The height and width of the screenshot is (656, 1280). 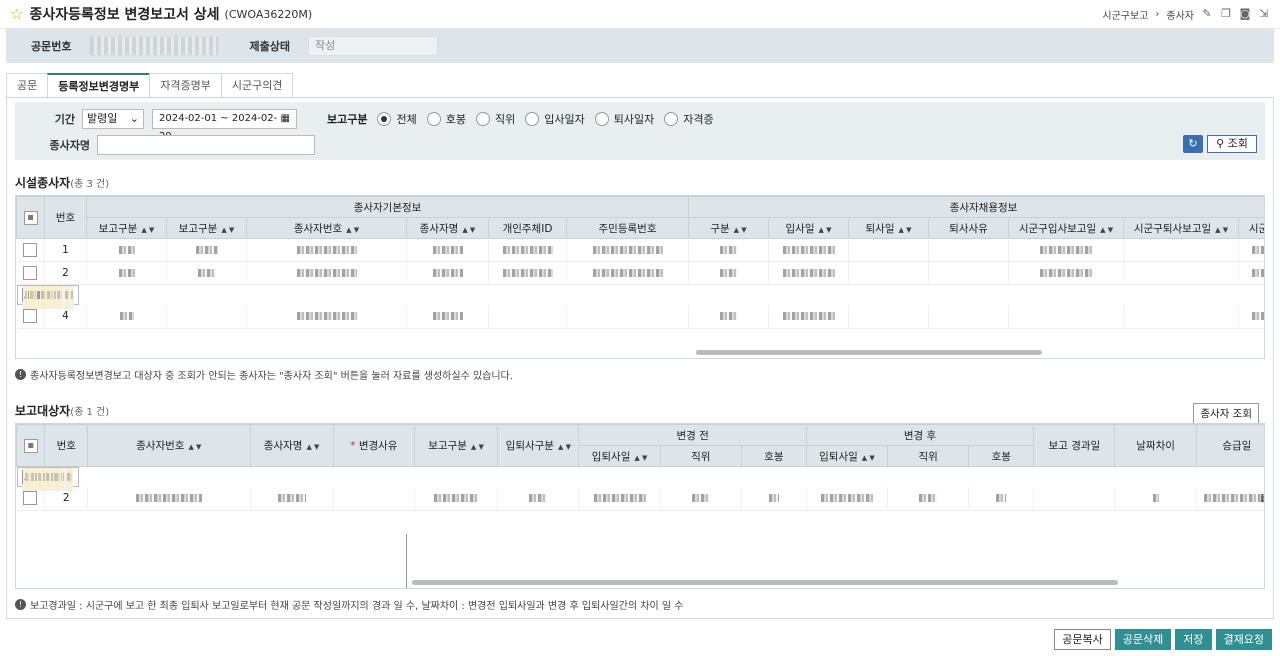 I want to click on export-icon: ⇲, so click(x=1264, y=14).